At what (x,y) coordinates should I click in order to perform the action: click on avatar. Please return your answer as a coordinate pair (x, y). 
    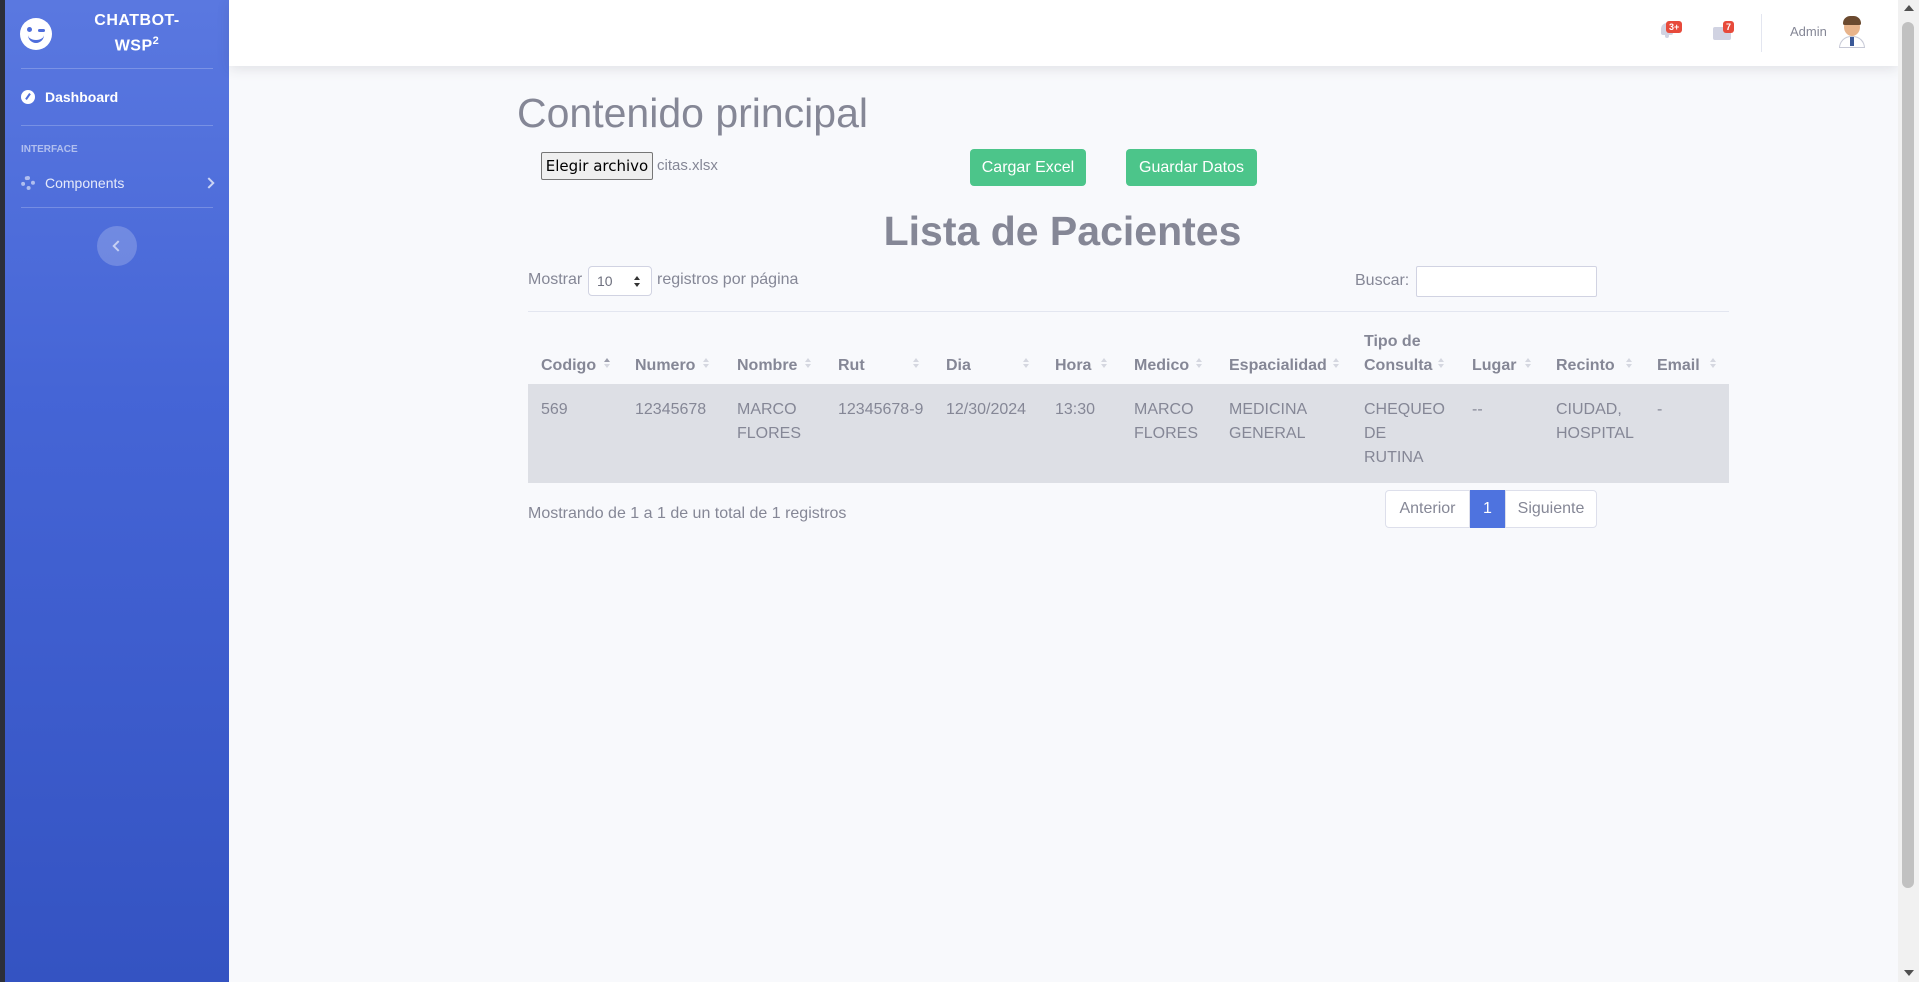
    Looking at the image, I should click on (1852, 32).